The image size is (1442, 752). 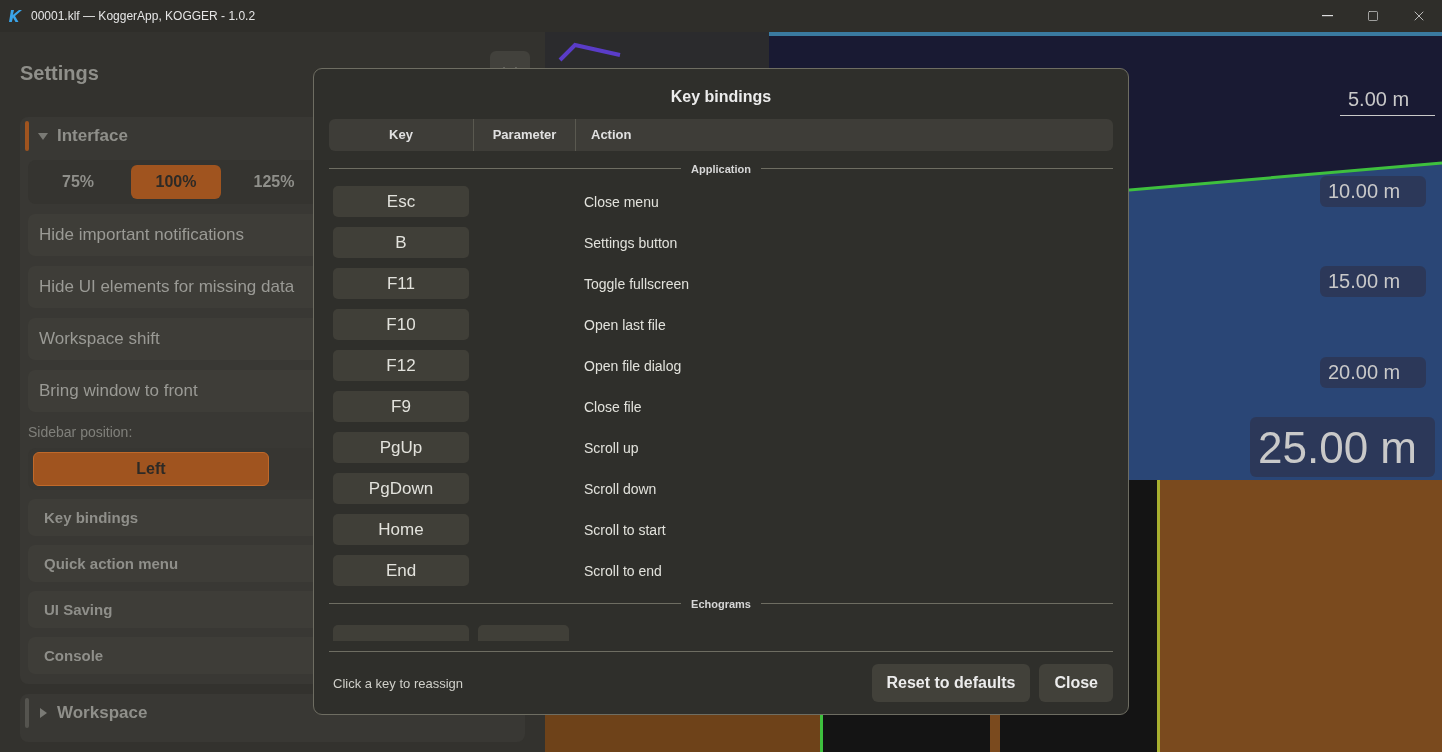 I want to click on close-dialog-button: Close, so click(x=1076, y=683).